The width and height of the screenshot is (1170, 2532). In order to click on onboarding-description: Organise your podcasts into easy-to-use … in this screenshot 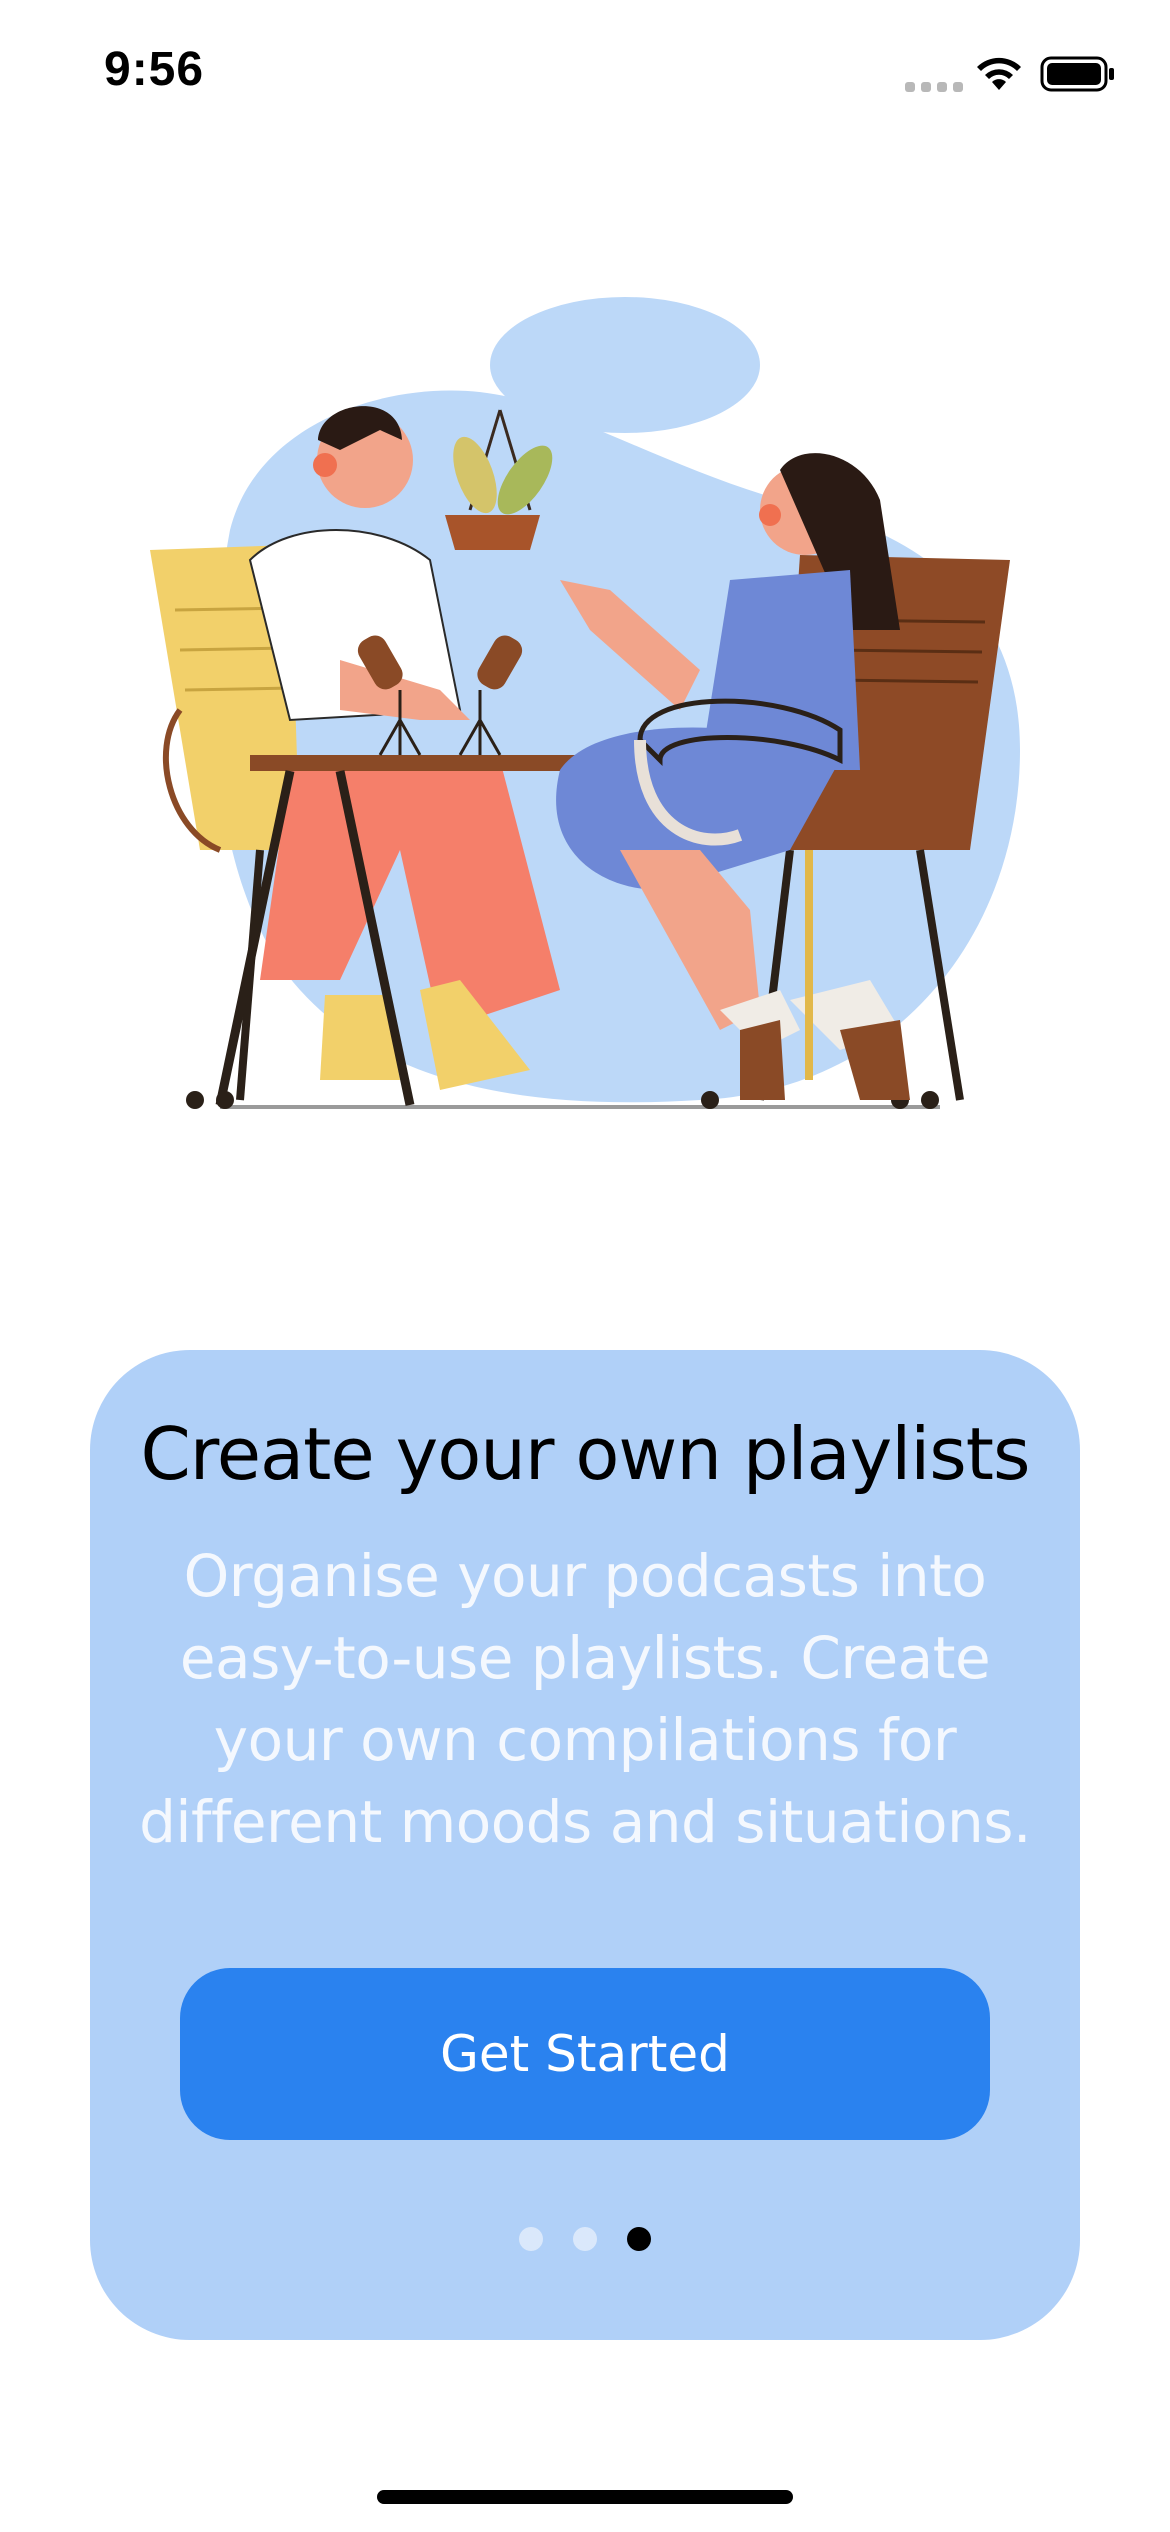, I will do `click(585, 1699)`.